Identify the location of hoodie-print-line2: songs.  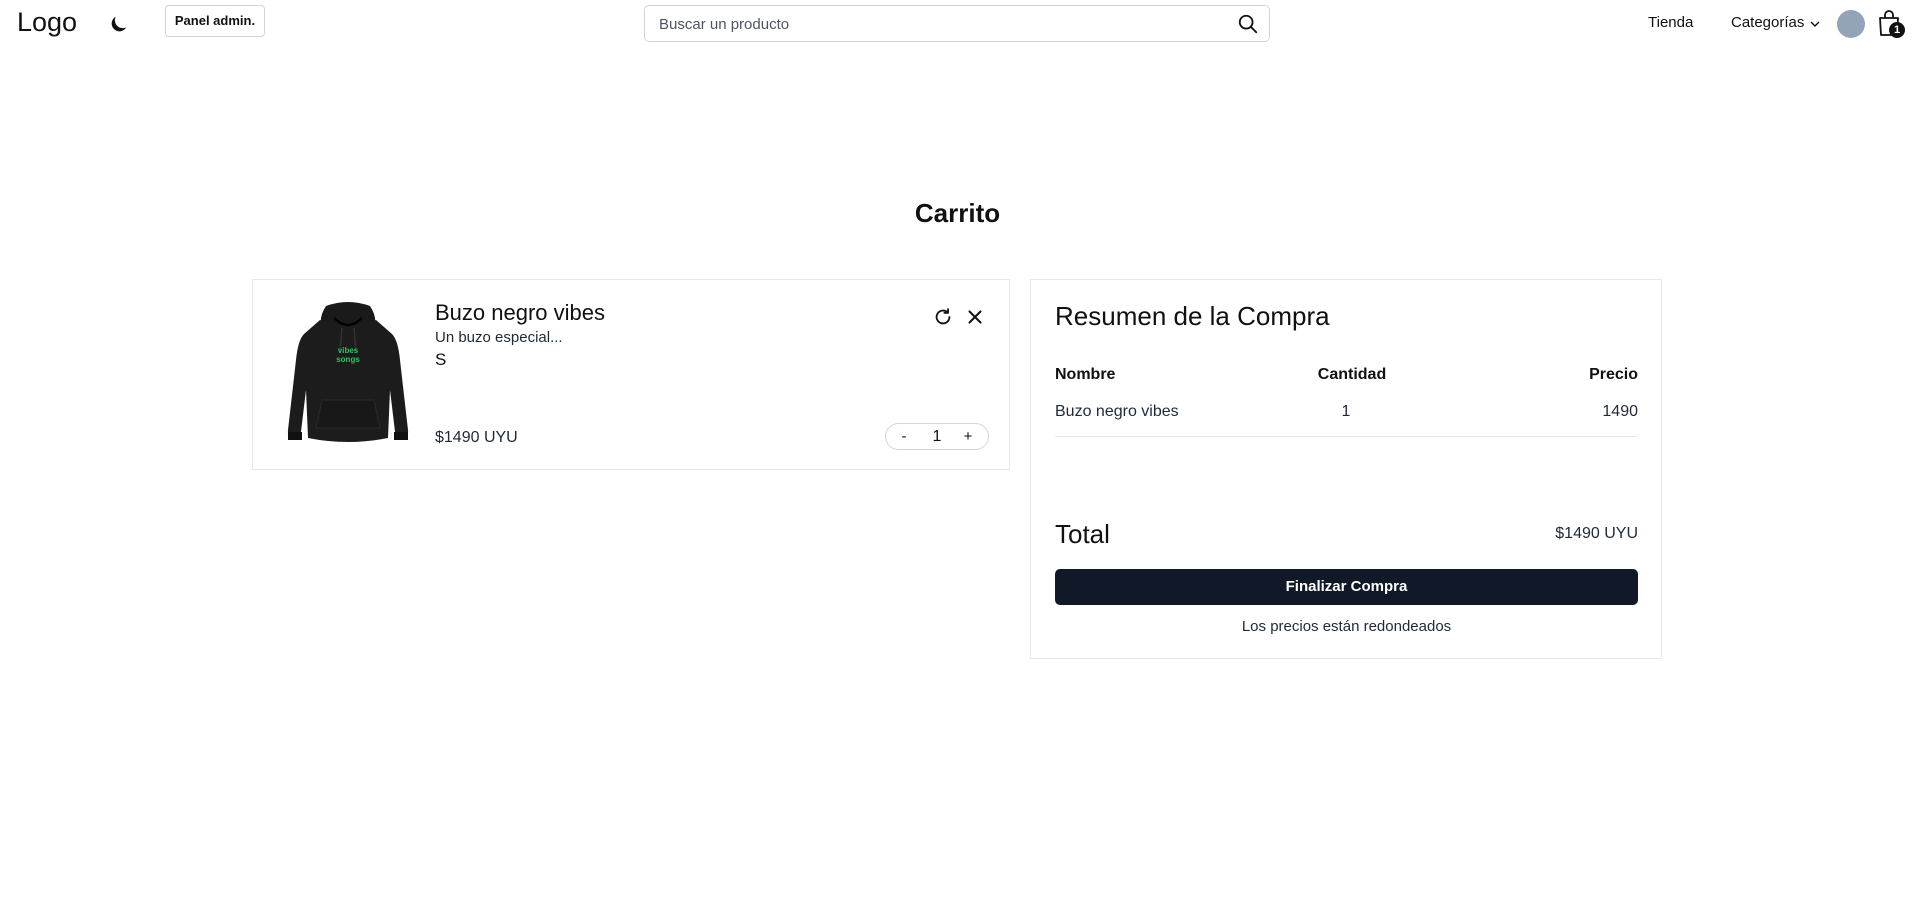
(348, 359).